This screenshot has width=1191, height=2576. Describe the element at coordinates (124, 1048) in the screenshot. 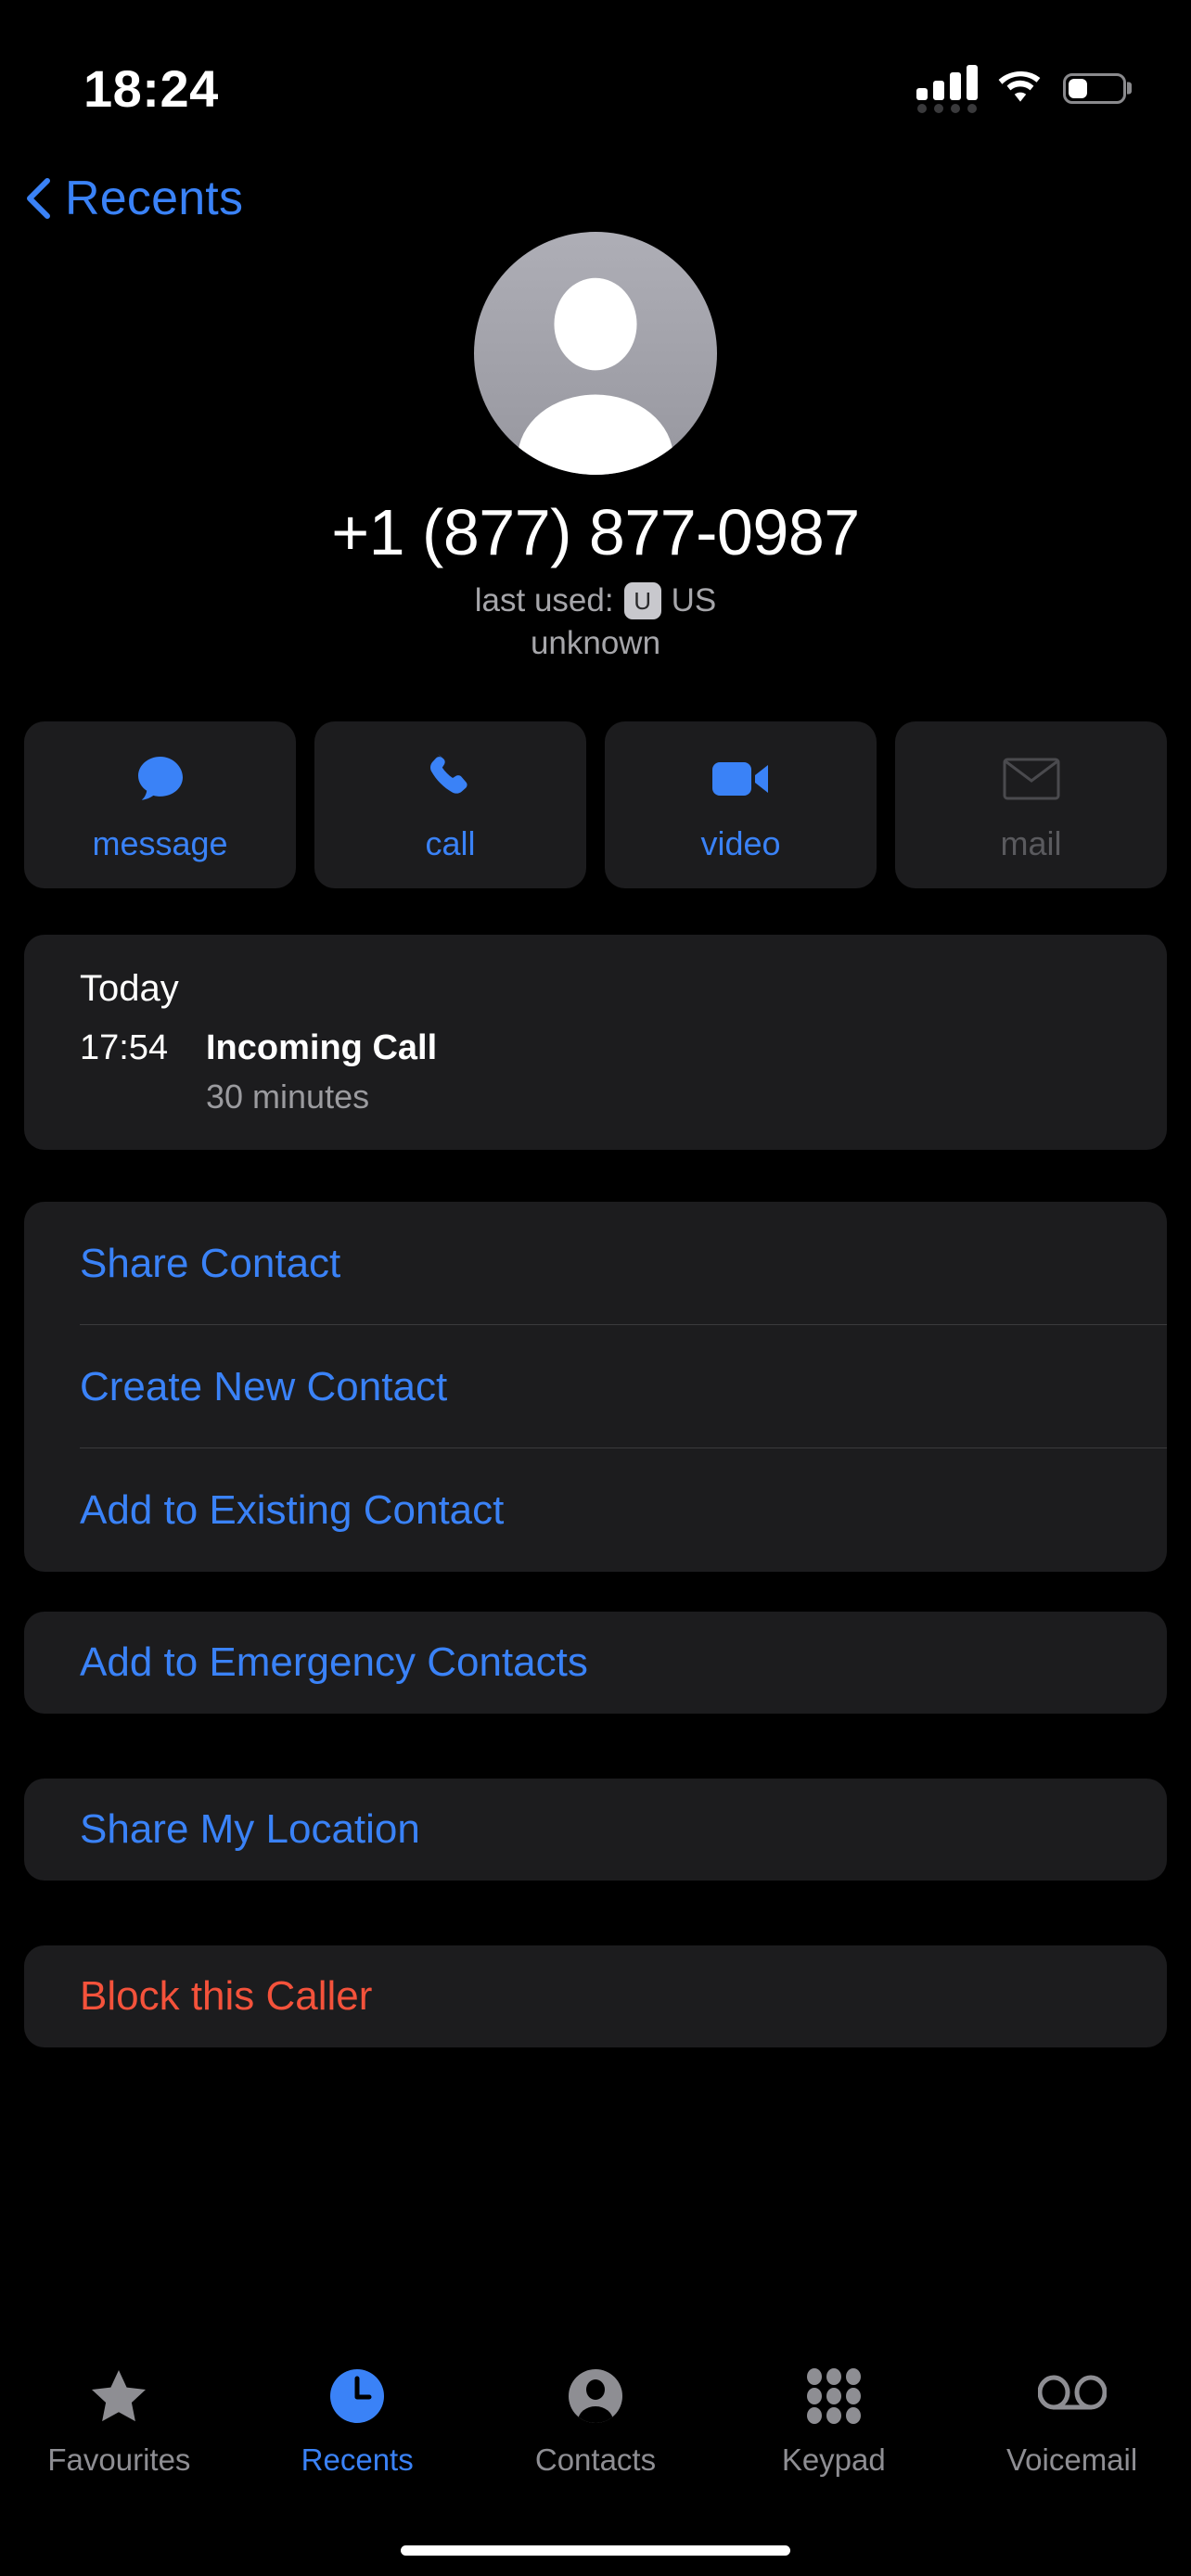

I see `call-history-time: 17:54` at that location.